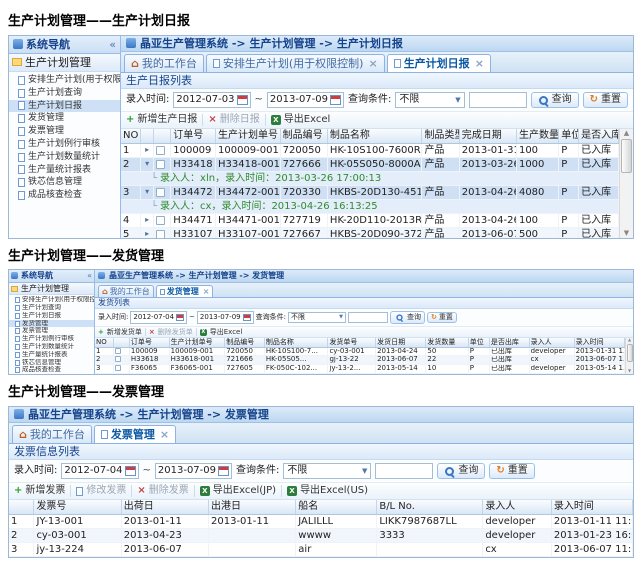 Image resolution: width=641 pixels, height=576 pixels. I want to click on delete-daily-report-button: × 删除日报, so click(233, 120).